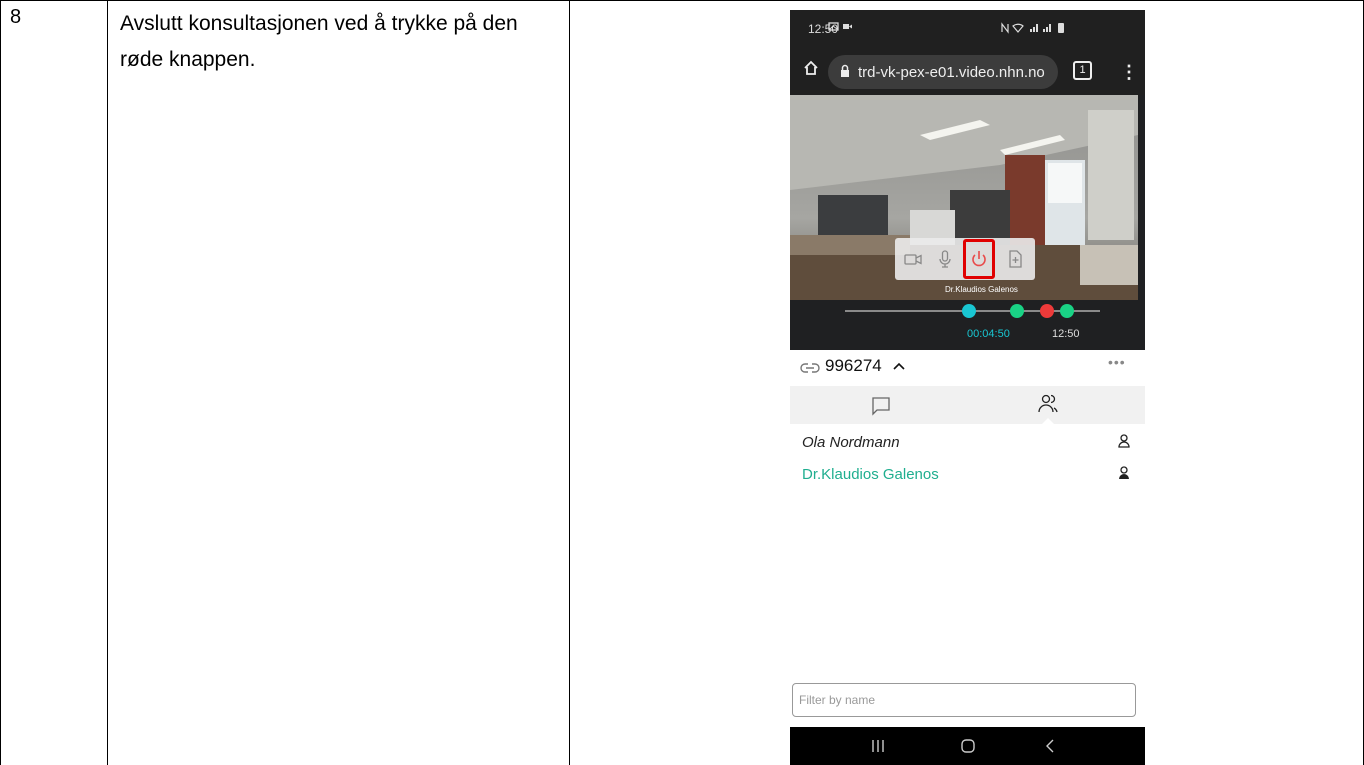 Image resolution: width=1364 pixels, height=765 pixels. Describe the element at coordinates (878, 746) in the screenshot. I see `recents-icon` at that location.